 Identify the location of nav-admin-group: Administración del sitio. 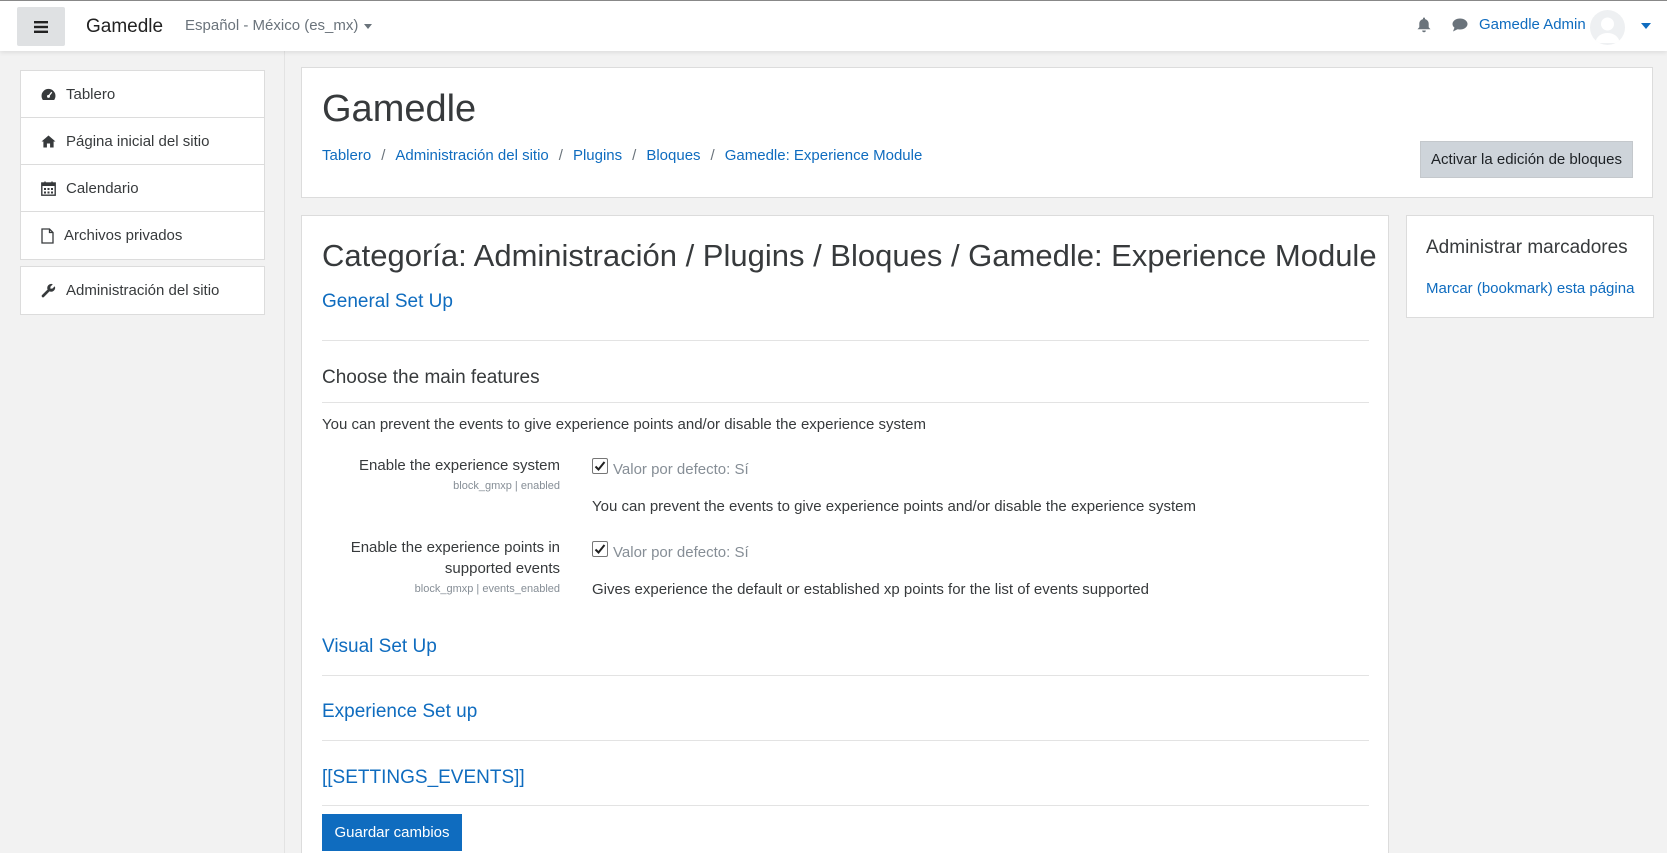
(142, 290).